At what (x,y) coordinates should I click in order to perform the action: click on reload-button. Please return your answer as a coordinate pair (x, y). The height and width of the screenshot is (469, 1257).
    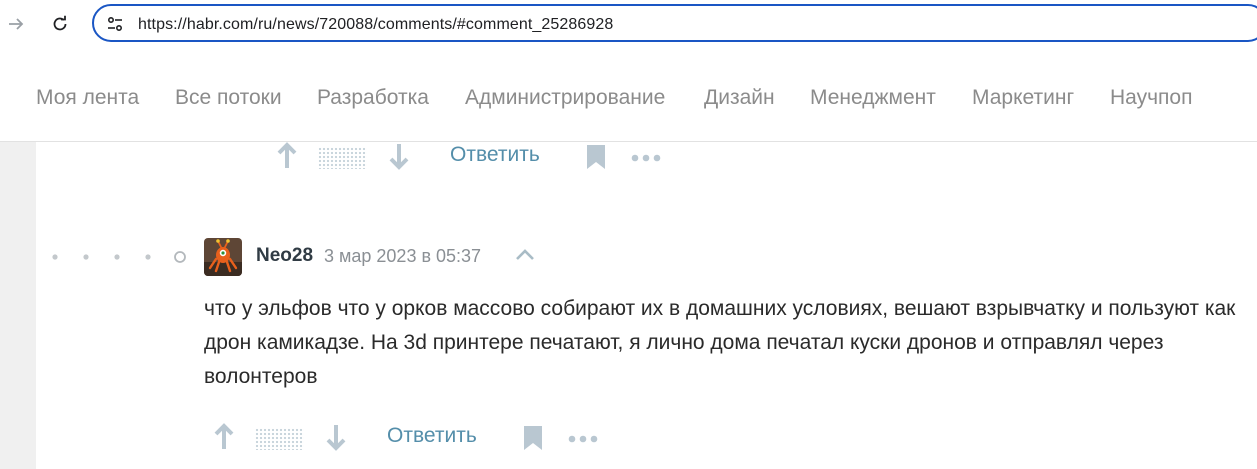
    Looking at the image, I should click on (60, 24).